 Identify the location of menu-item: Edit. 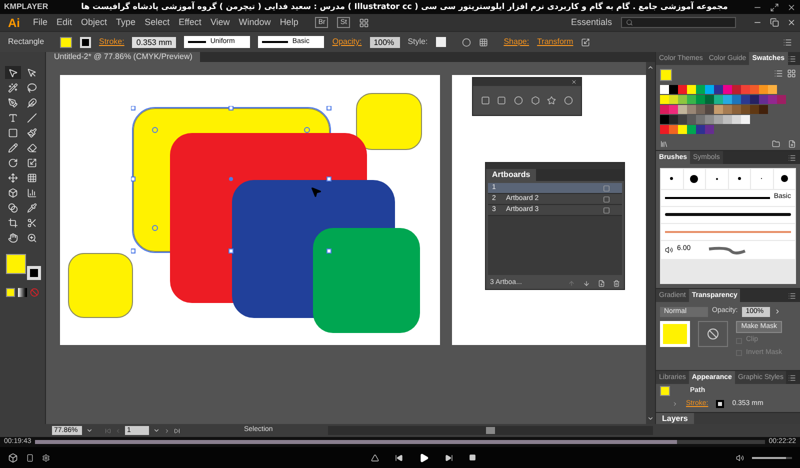
(64, 23).